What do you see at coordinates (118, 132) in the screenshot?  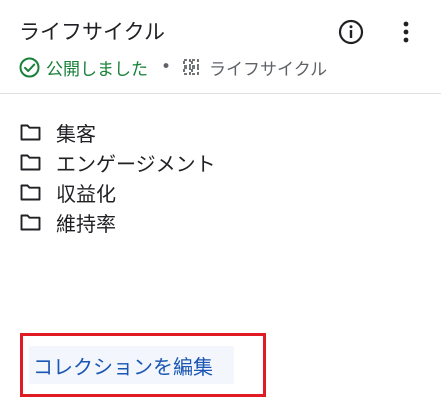 I see `list-item: 集客` at bounding box center [118, 132].